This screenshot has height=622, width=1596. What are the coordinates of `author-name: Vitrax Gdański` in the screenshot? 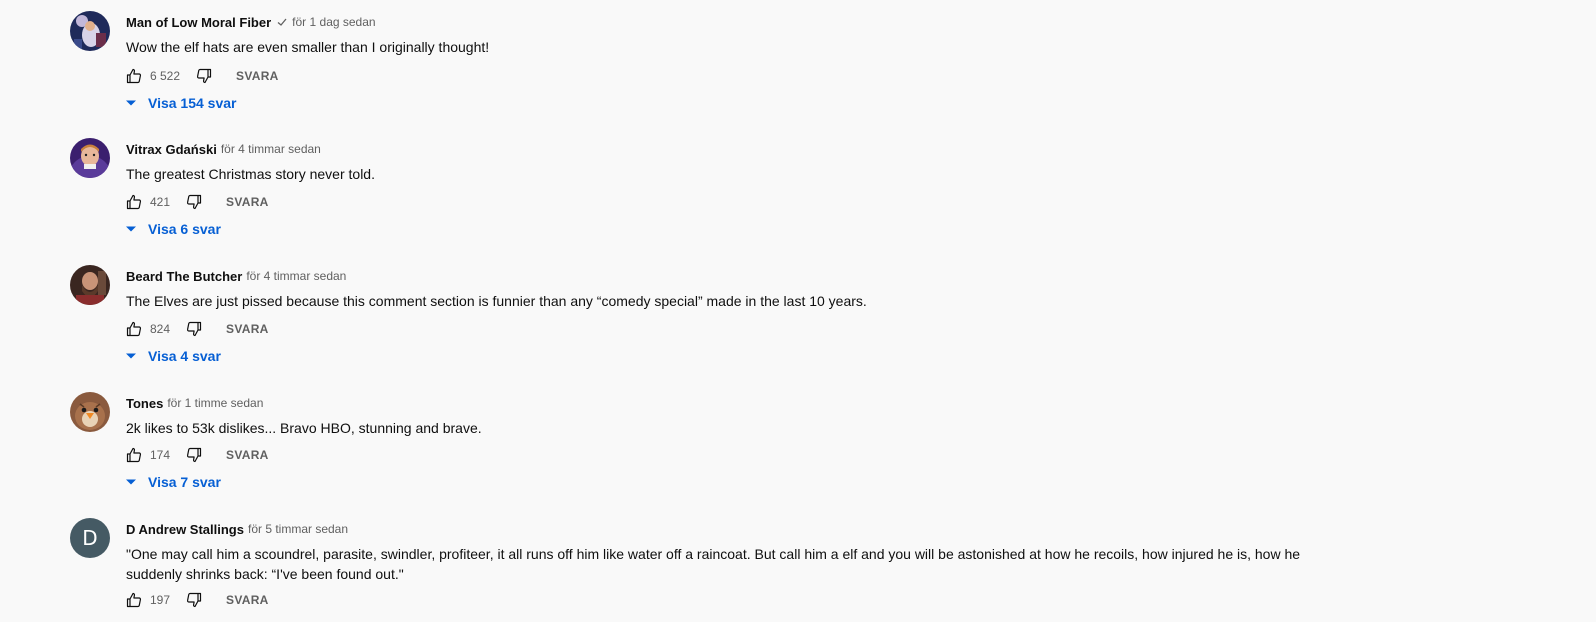 It's located at (171, 149).